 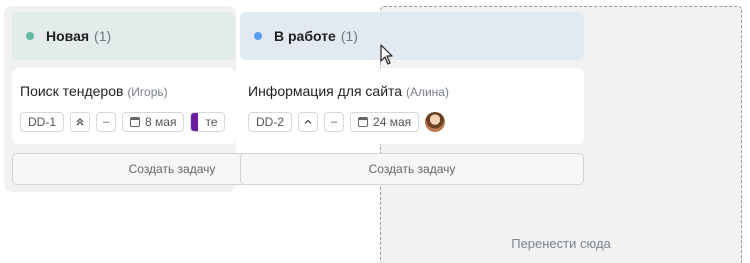 I want to click on task-title-text: Информация для сайта, so click(x=325, y=91).